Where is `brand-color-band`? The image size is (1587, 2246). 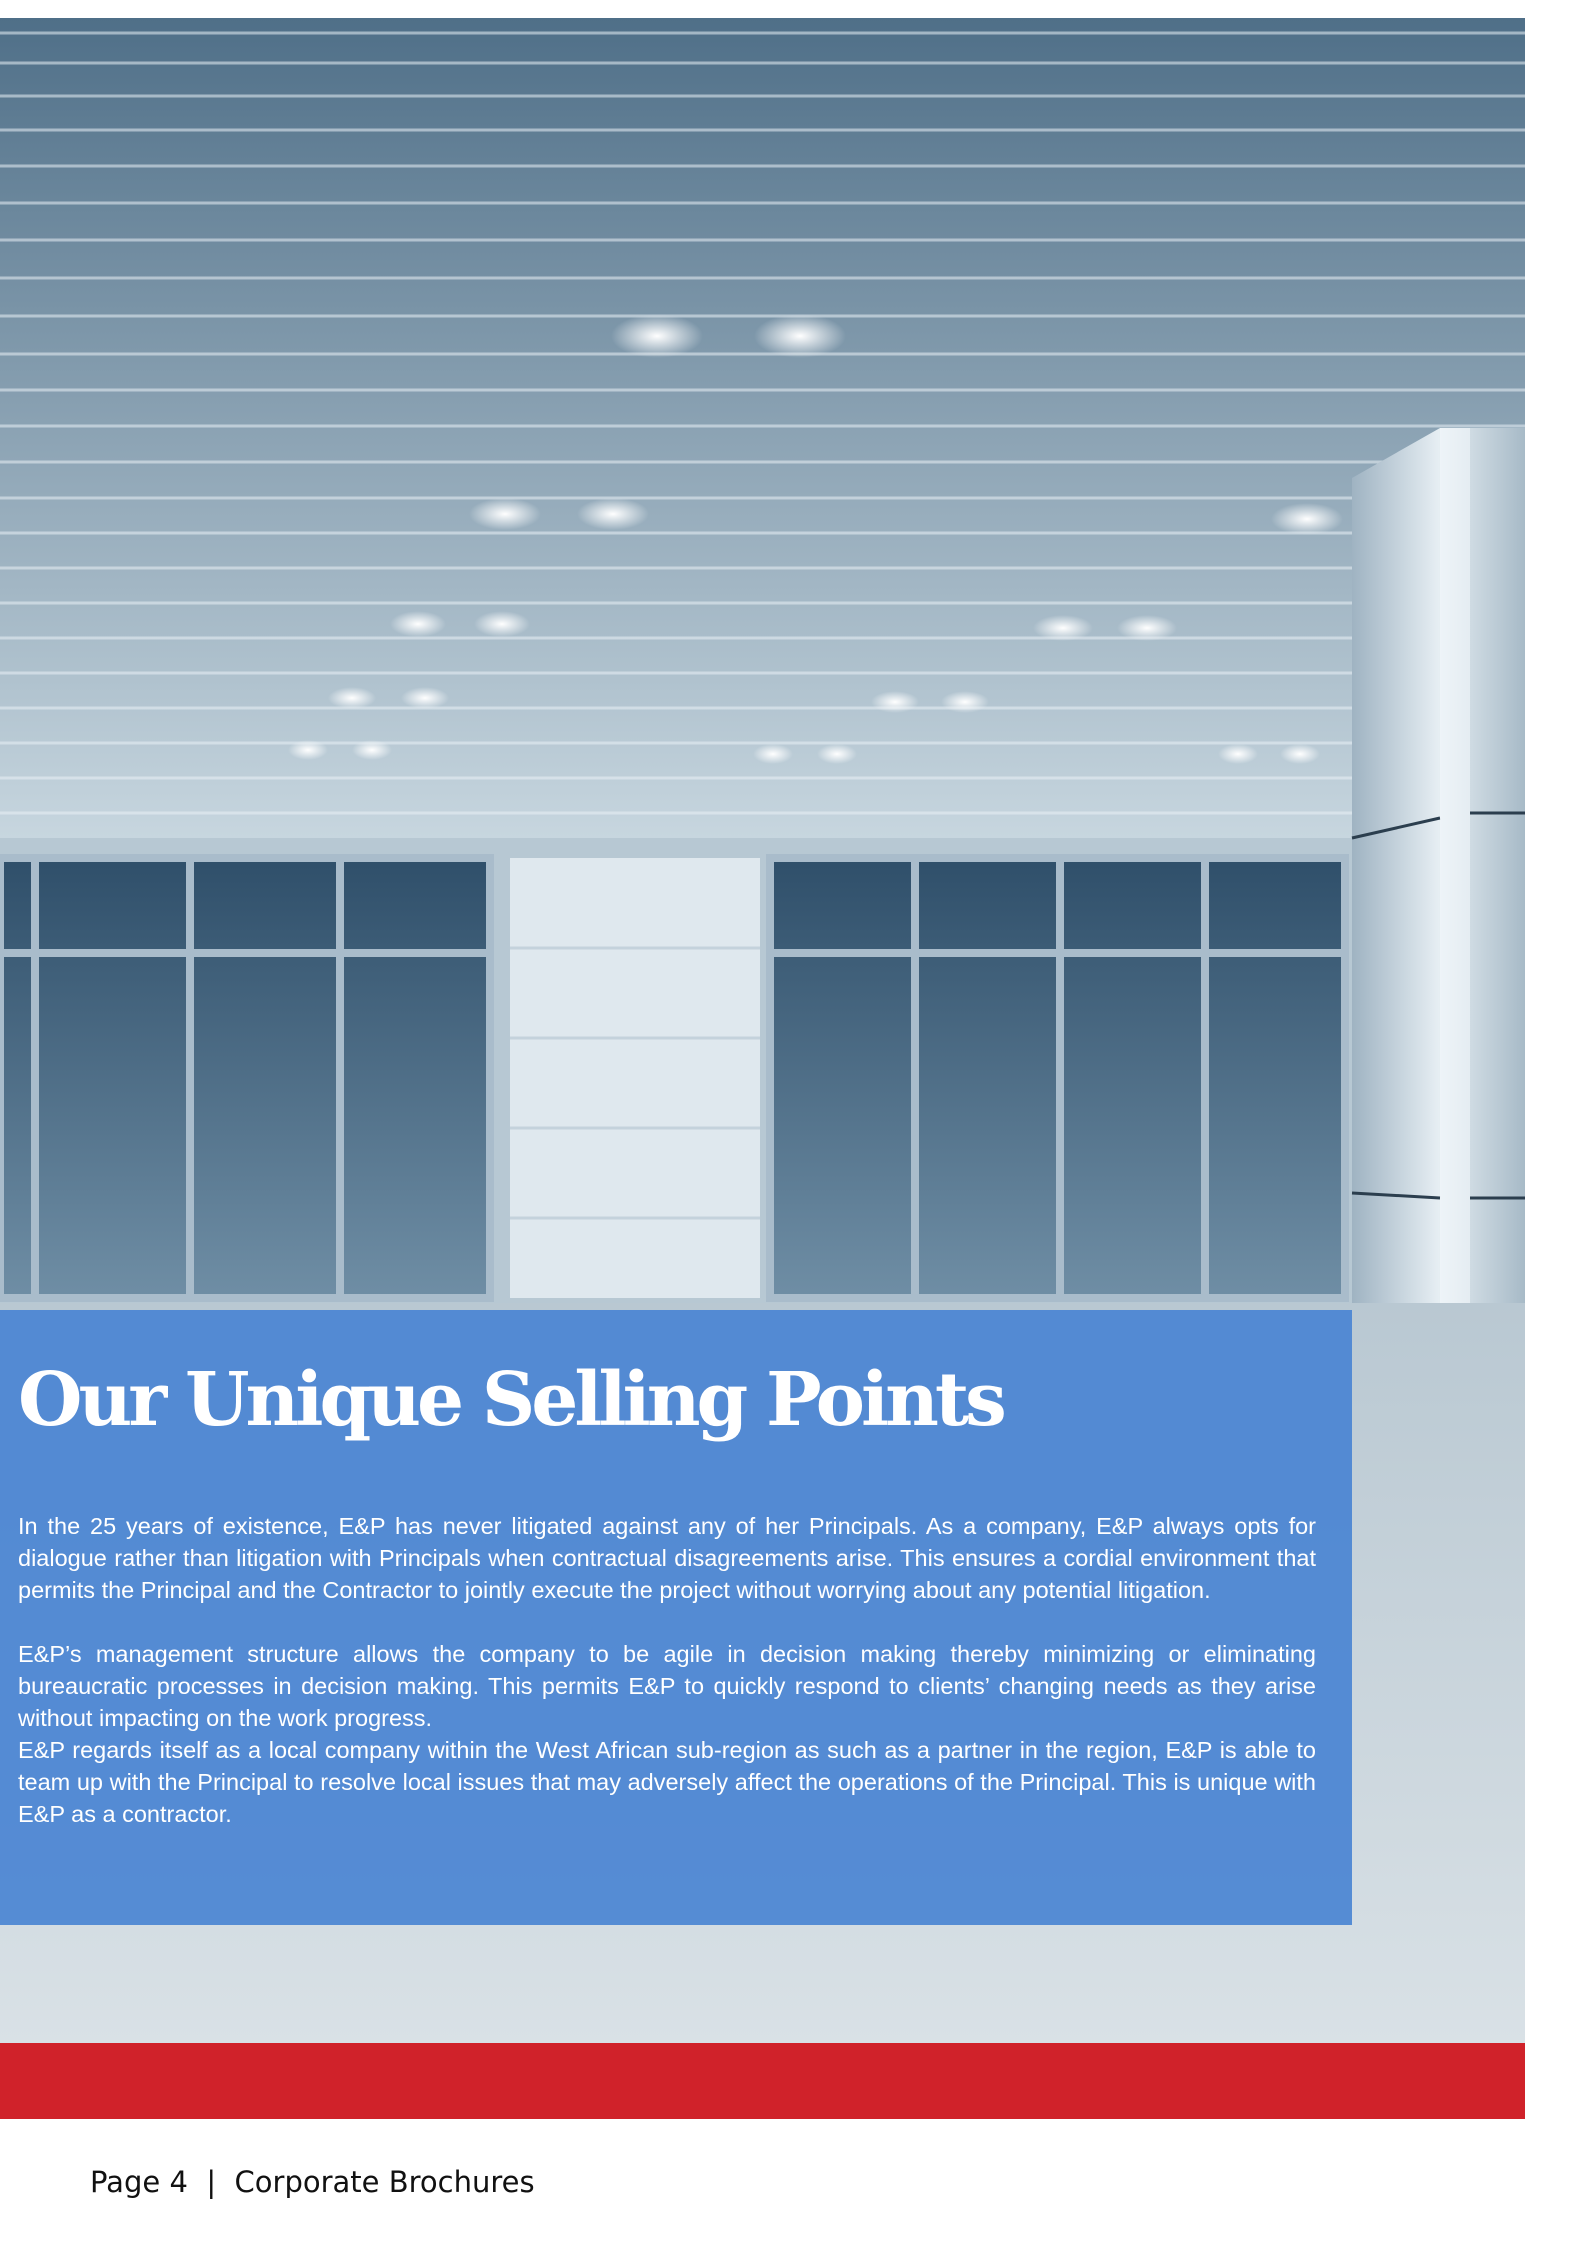 brand-color-band is located at coordinates (762, 2081).